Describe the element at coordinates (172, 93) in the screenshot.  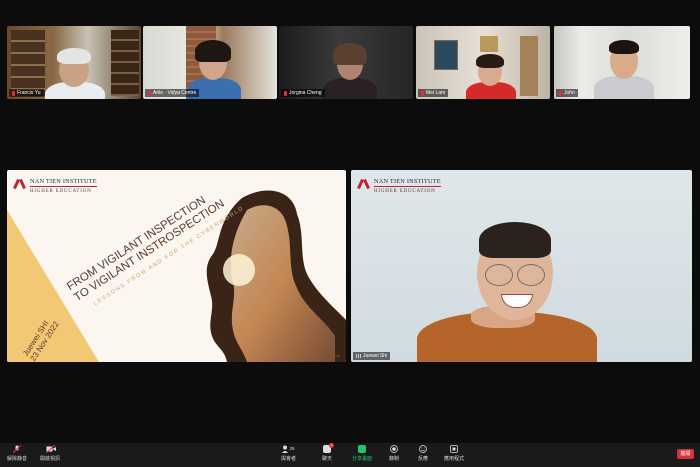
I see `participant-name-tag: Arlie · Vidya Centre` at that location.